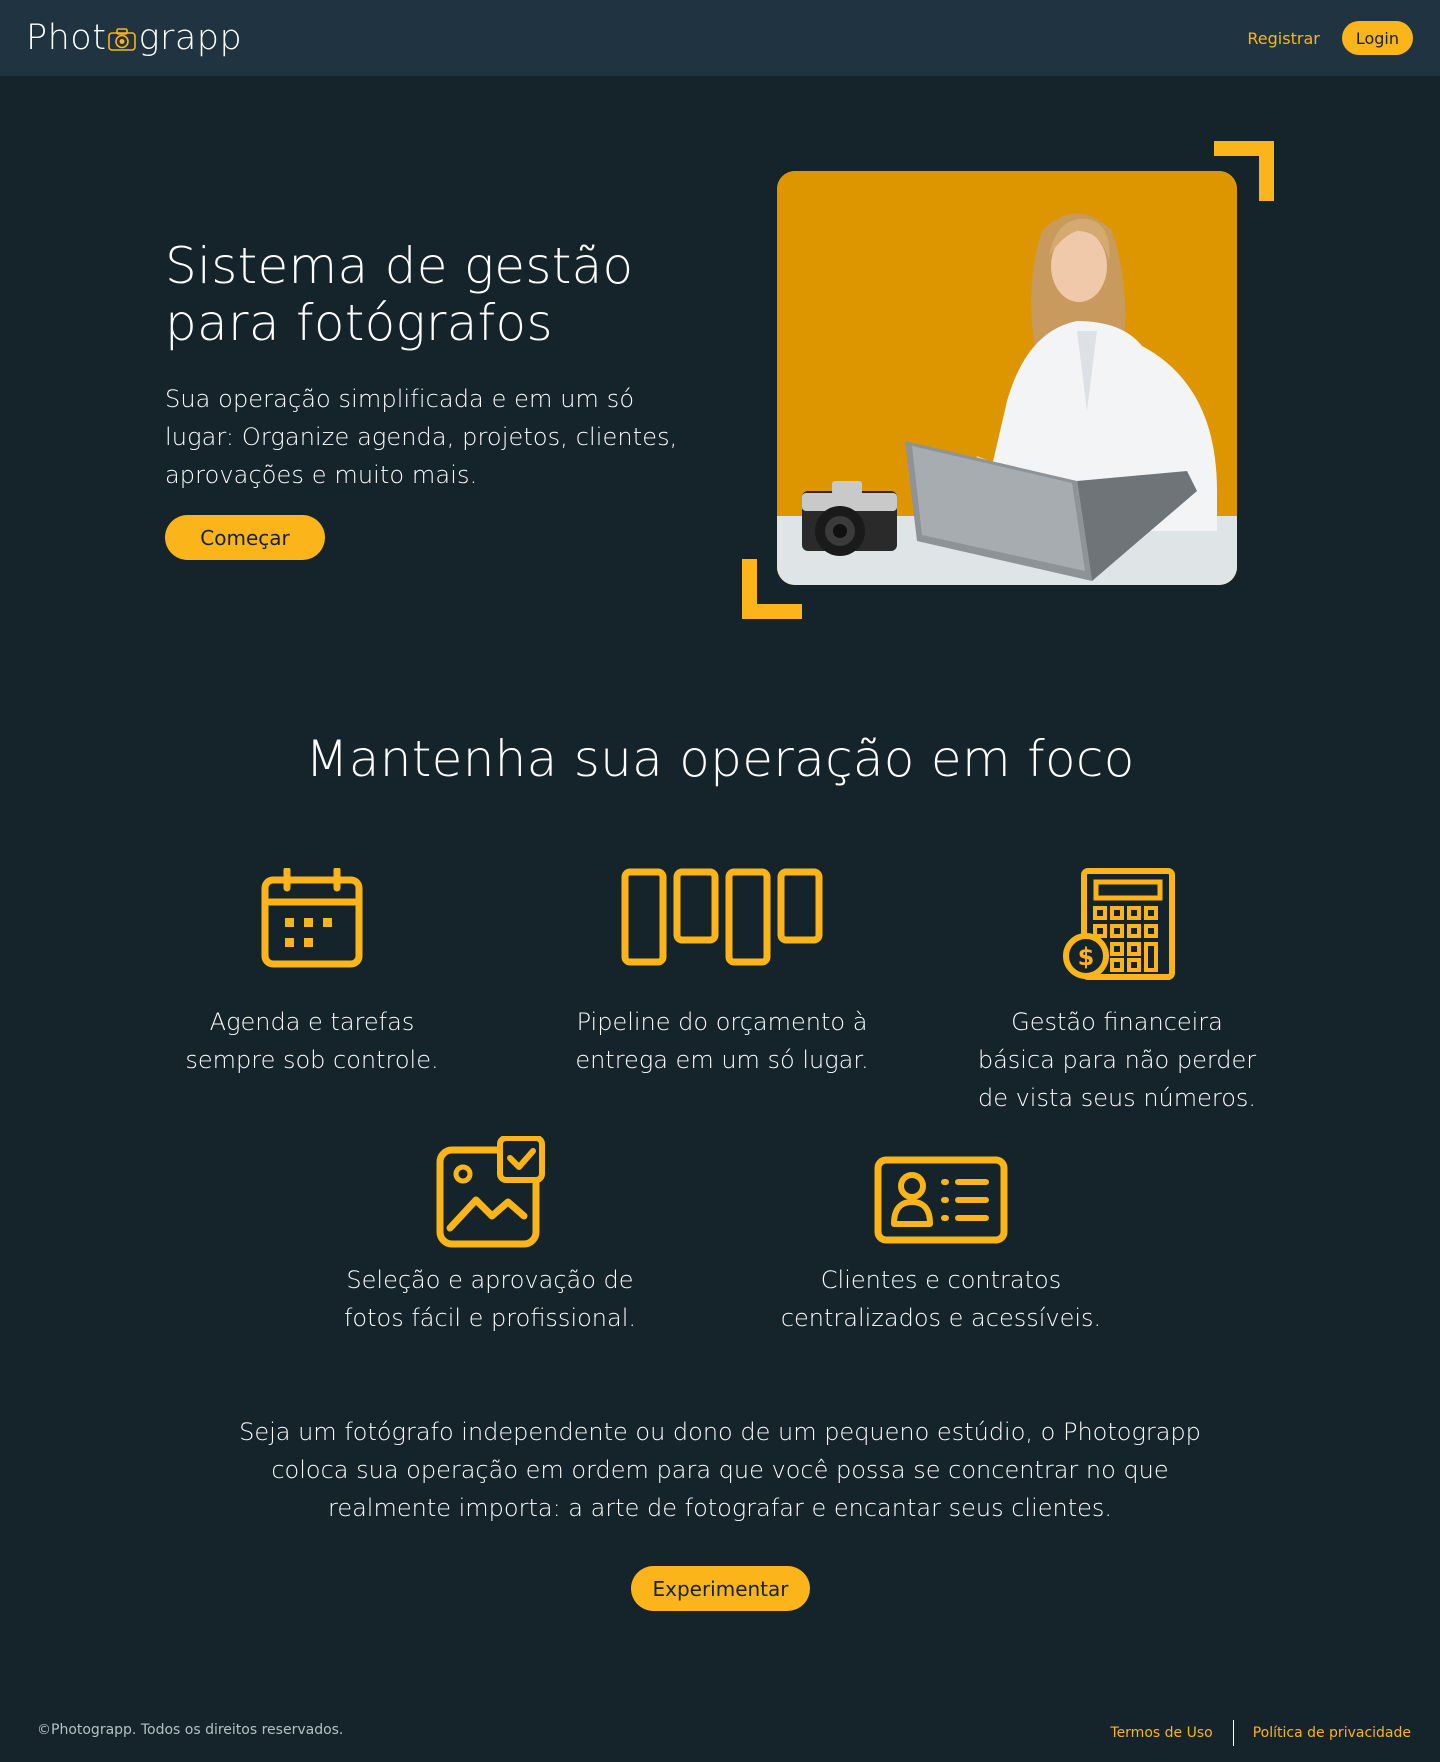 The image size is (1440, 1762). What do you see at coordinates (1283, 38) in the screenshot?
I see `register-link: Registrar` at bounding box center [1283, 38].